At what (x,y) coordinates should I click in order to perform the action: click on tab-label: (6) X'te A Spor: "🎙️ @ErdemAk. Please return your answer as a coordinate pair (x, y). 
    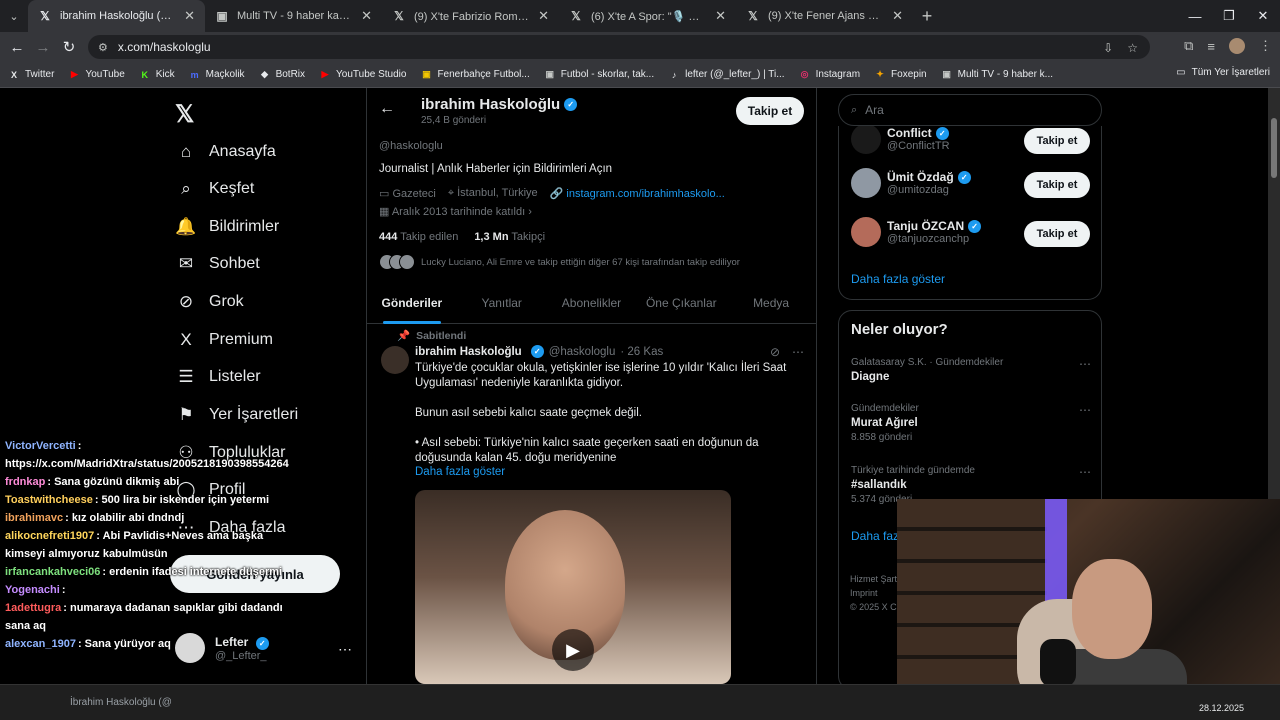
    Looking at the image, I should click on (650, 16).